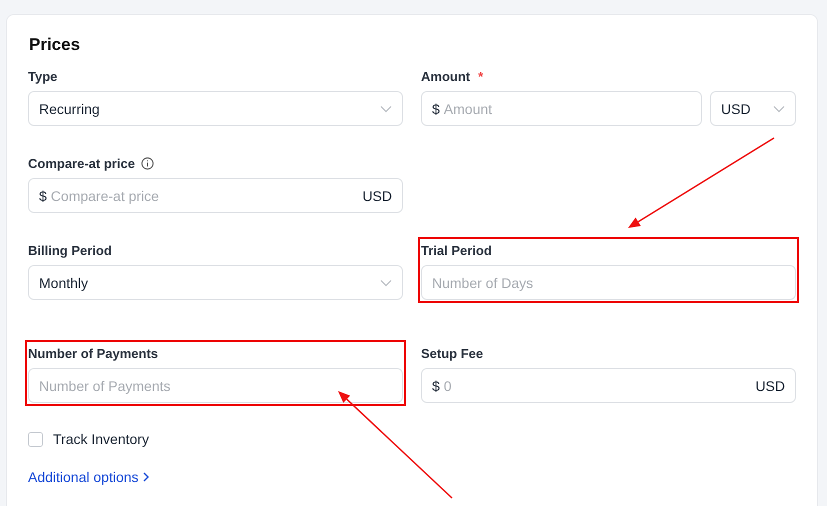 The height and width of the screenshot is (506, 827). I want to click on field-label: Compare-at price, so click(81, 163).